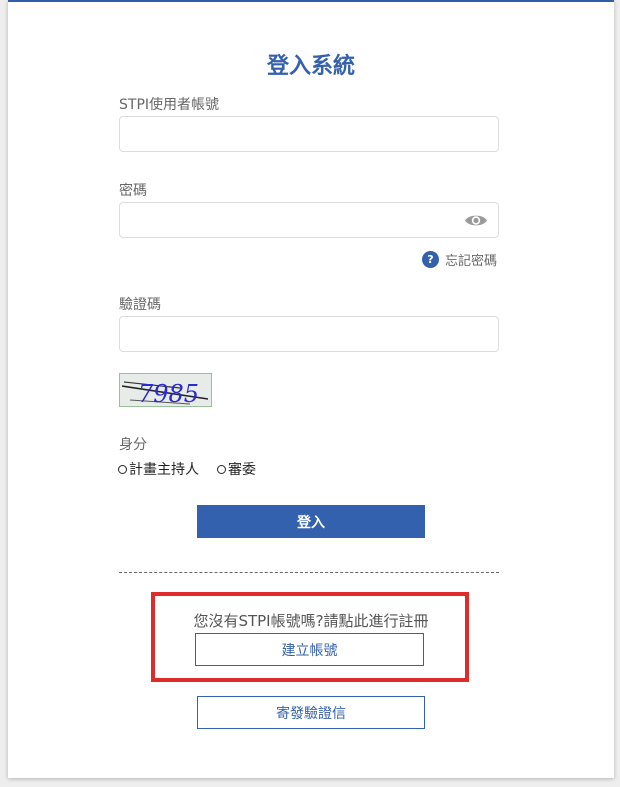  Describe the element at coordinates (140, 305) in the screenshot. I see `captcha-label: 驗證碼` at that location.